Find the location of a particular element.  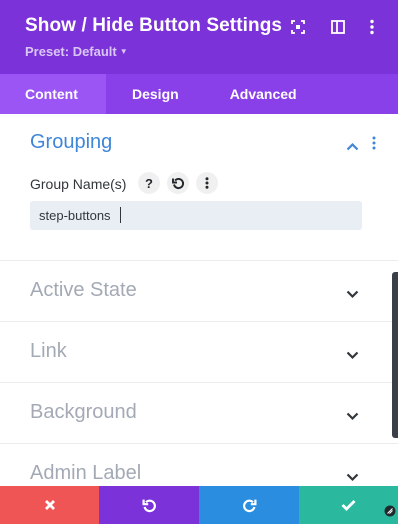

resize-handle-icon is located at coordinates (390, 513).